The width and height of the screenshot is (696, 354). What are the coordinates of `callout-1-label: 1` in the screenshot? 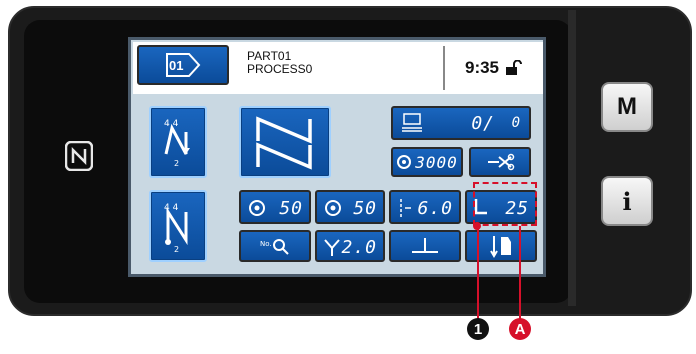 It's located at (478, 329).